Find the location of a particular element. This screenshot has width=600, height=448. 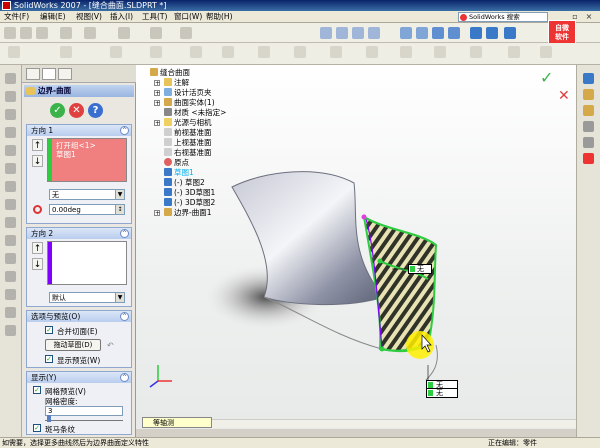

dome-icon is located at coordinates (10, 294).